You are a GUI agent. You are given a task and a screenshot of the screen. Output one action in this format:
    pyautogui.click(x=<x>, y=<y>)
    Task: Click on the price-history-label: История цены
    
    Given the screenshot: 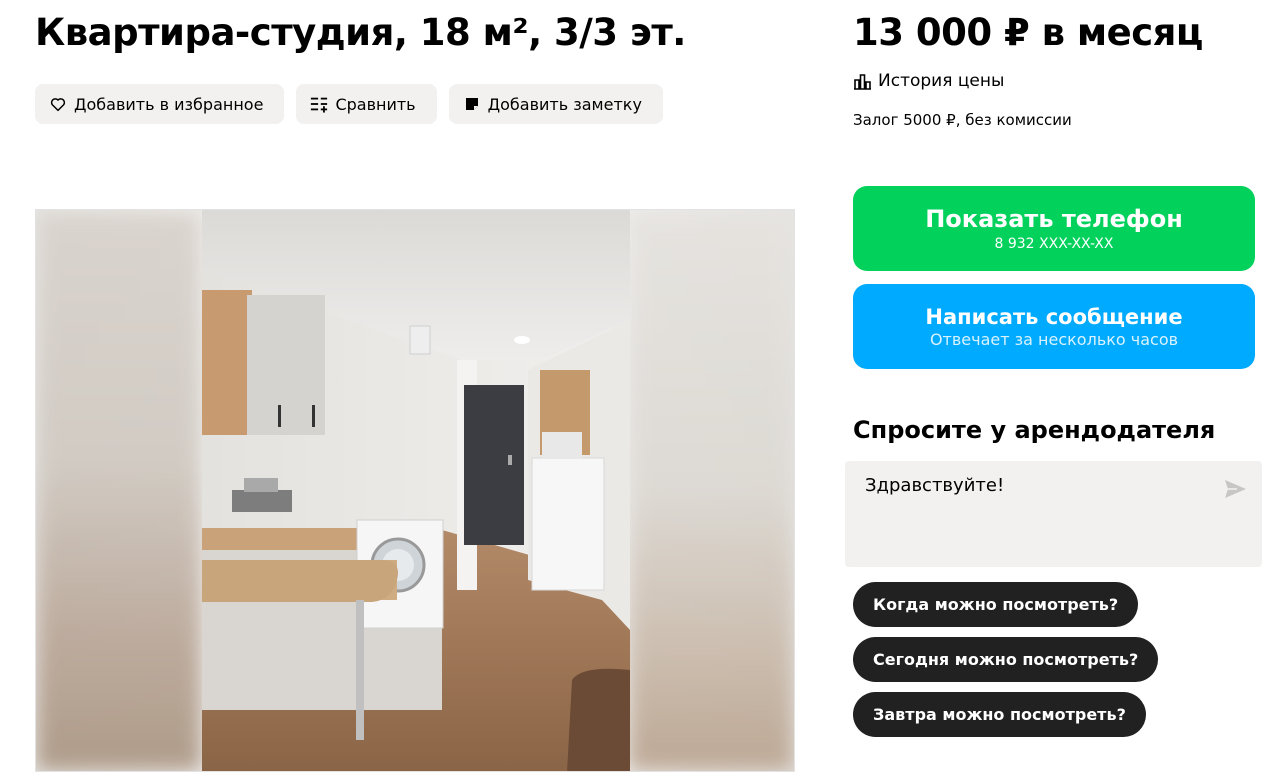 What is the action you would take?
    pyautogui.click(x=941, y=81)
    